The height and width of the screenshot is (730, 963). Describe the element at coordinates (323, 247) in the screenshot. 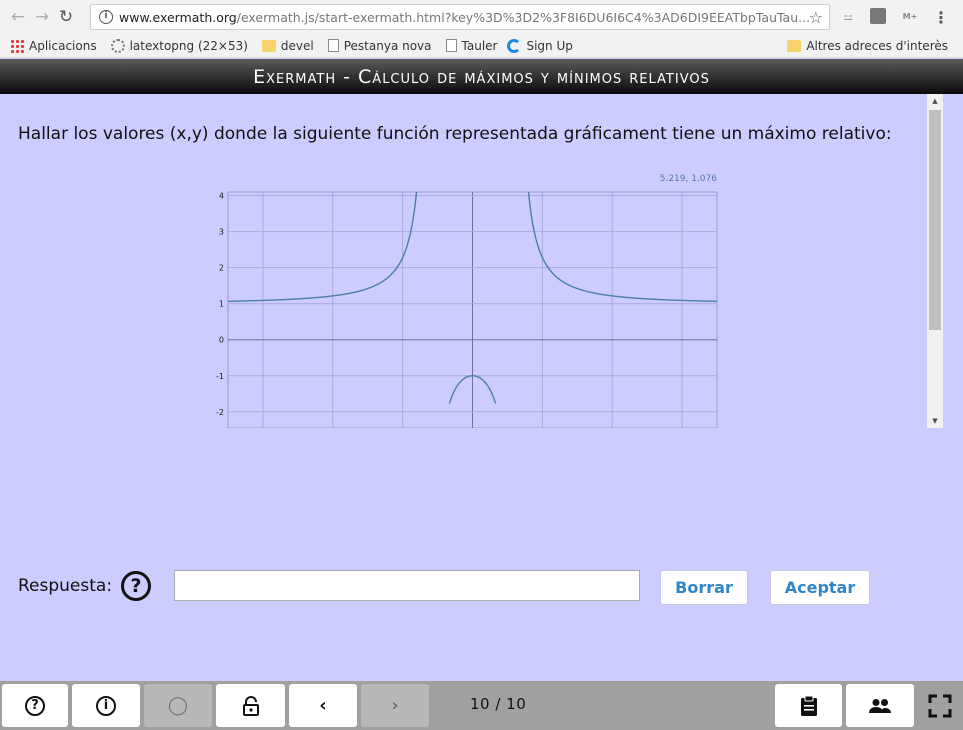

I see `curve-left-branch` at that location.